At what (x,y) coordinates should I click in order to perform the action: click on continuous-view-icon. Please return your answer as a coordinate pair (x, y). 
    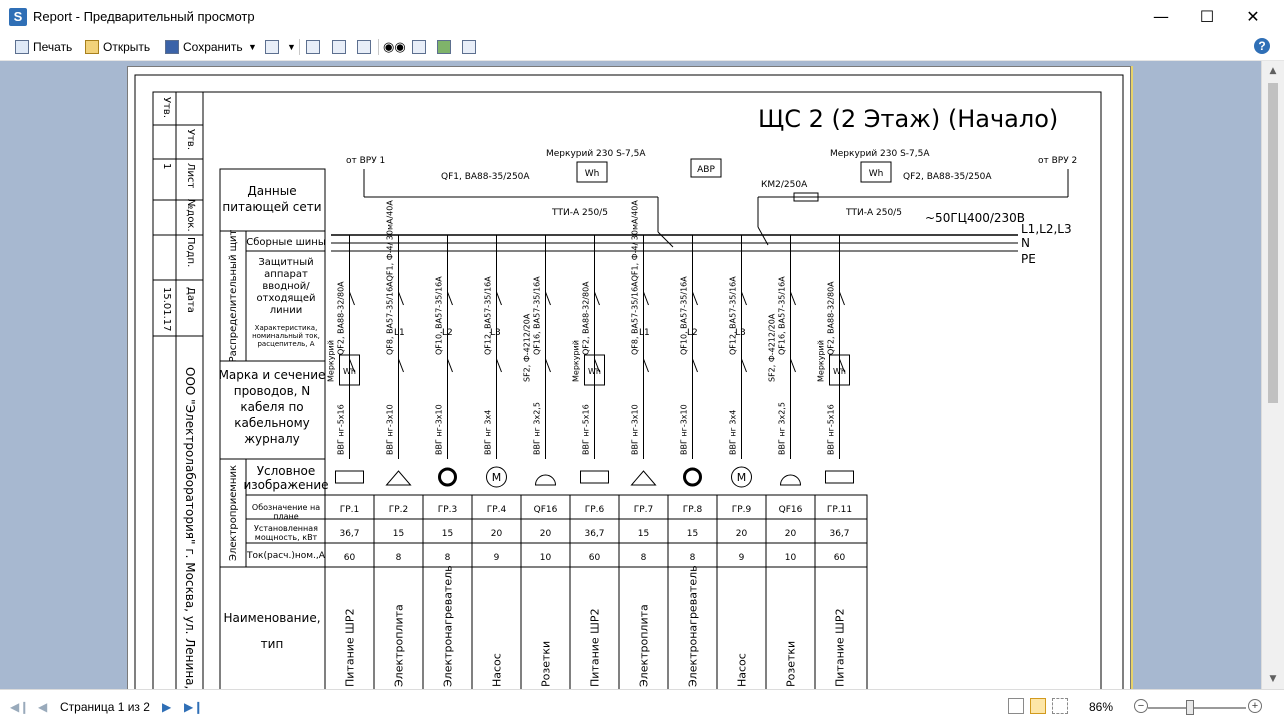
    Looking at the image, I should click on (1038, 706).